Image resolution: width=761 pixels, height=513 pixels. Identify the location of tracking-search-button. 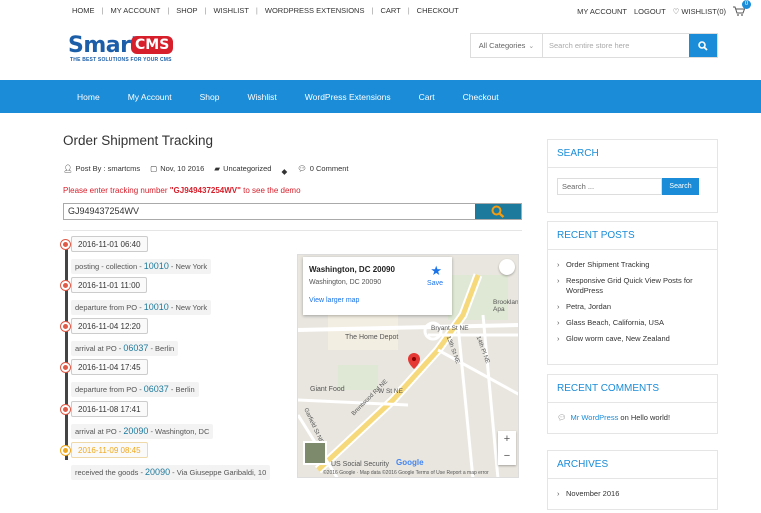
(498, 211).